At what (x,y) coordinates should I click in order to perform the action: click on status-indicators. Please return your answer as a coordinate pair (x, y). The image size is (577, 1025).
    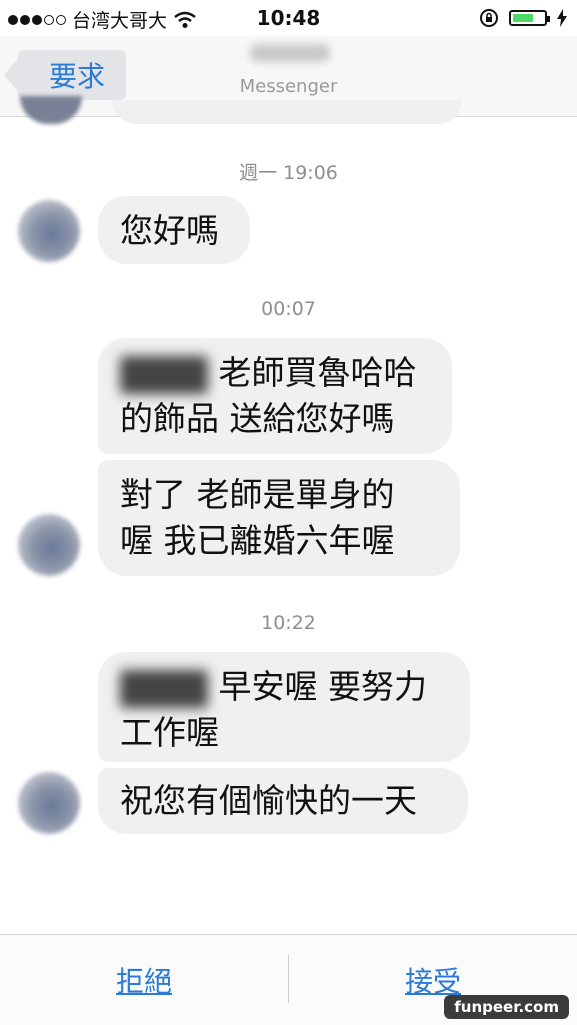
    Looking at the image, I should click on (523, 18).